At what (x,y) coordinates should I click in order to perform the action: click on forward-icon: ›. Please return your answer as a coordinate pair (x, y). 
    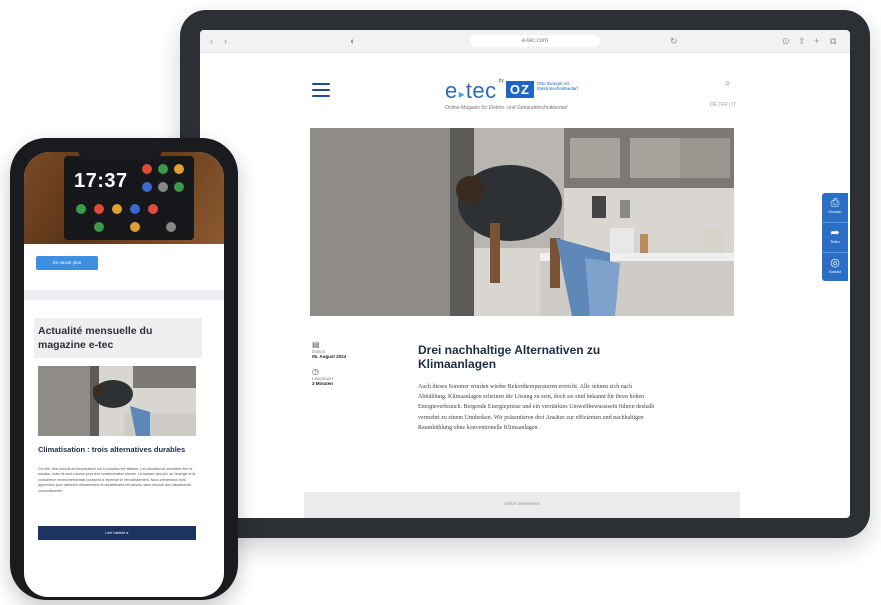
    Looking at the image, I should click on (225, 41).